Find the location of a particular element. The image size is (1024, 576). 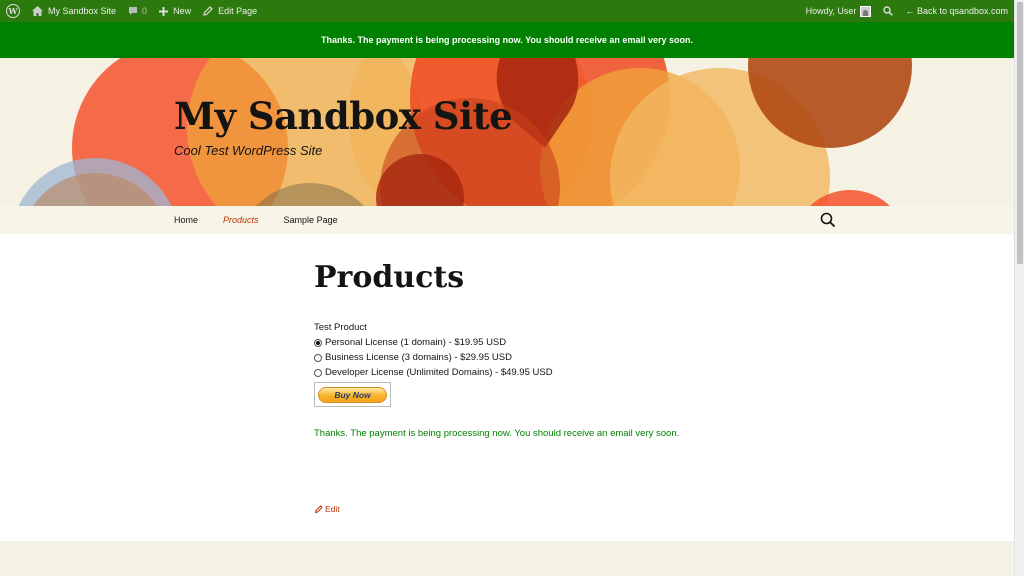

nav-item-home: Home is located at coordinates (186, 220).